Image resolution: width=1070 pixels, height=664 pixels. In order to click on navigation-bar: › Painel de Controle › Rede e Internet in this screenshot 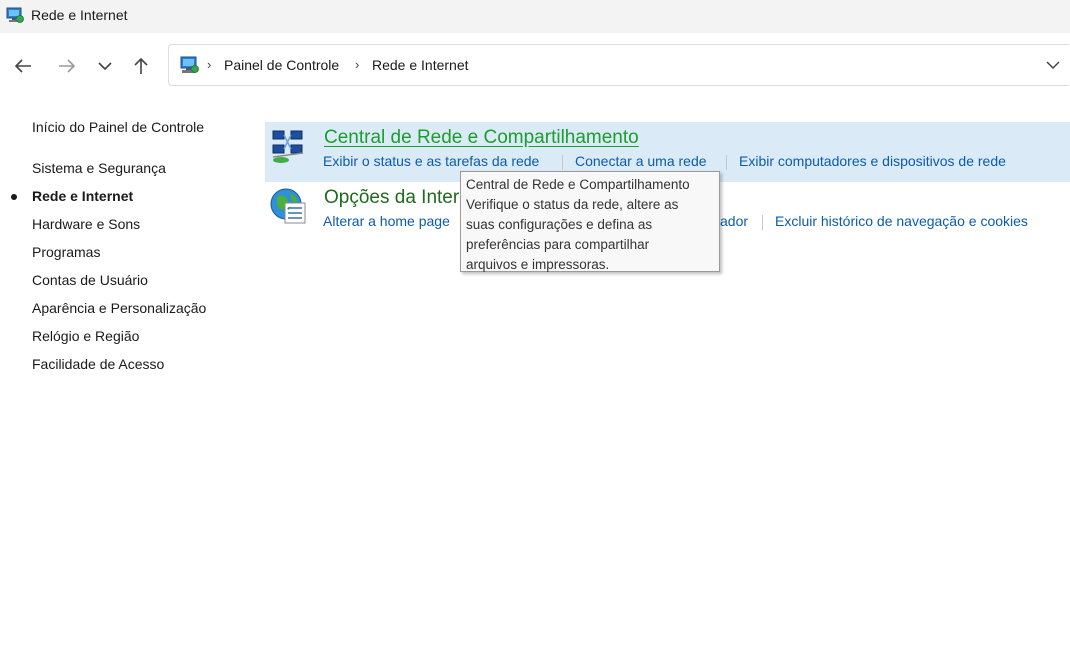, I will do `click(535, 66)`.